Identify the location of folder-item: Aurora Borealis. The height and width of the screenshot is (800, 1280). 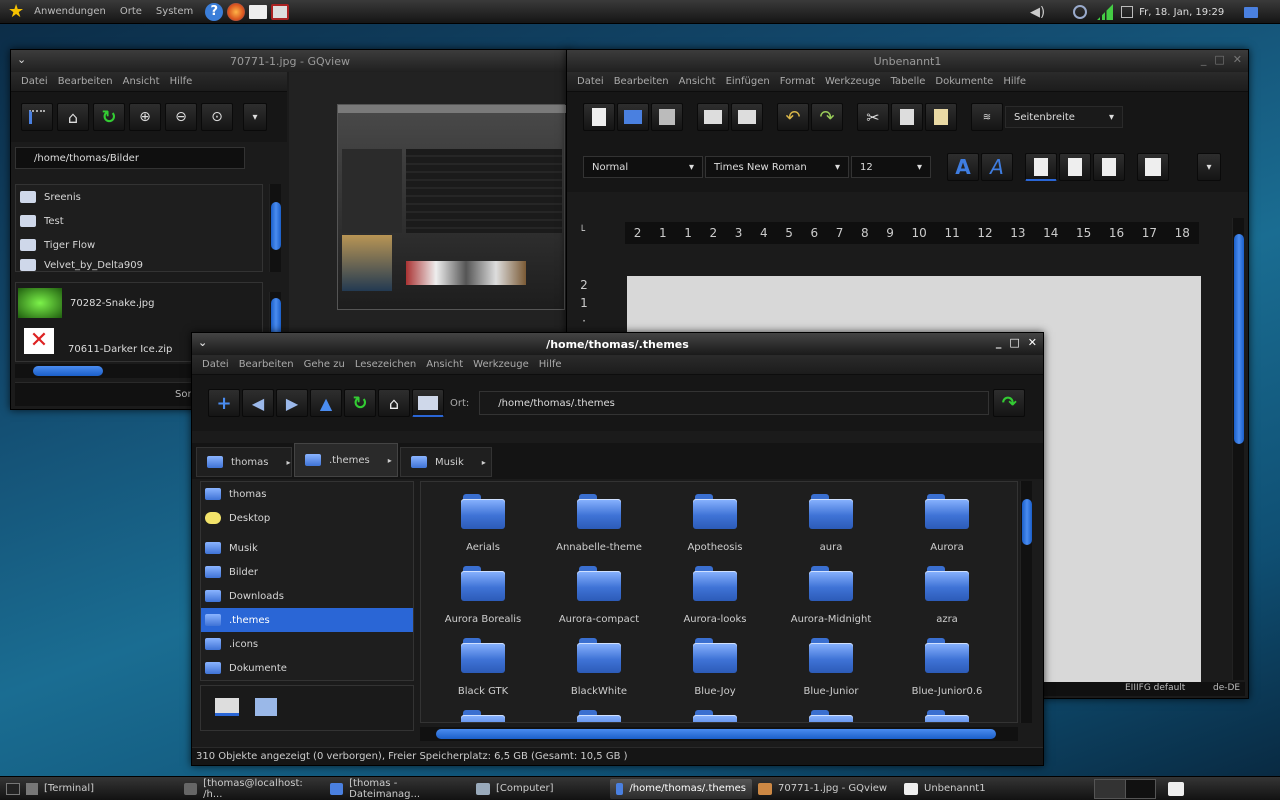
(483, 600).